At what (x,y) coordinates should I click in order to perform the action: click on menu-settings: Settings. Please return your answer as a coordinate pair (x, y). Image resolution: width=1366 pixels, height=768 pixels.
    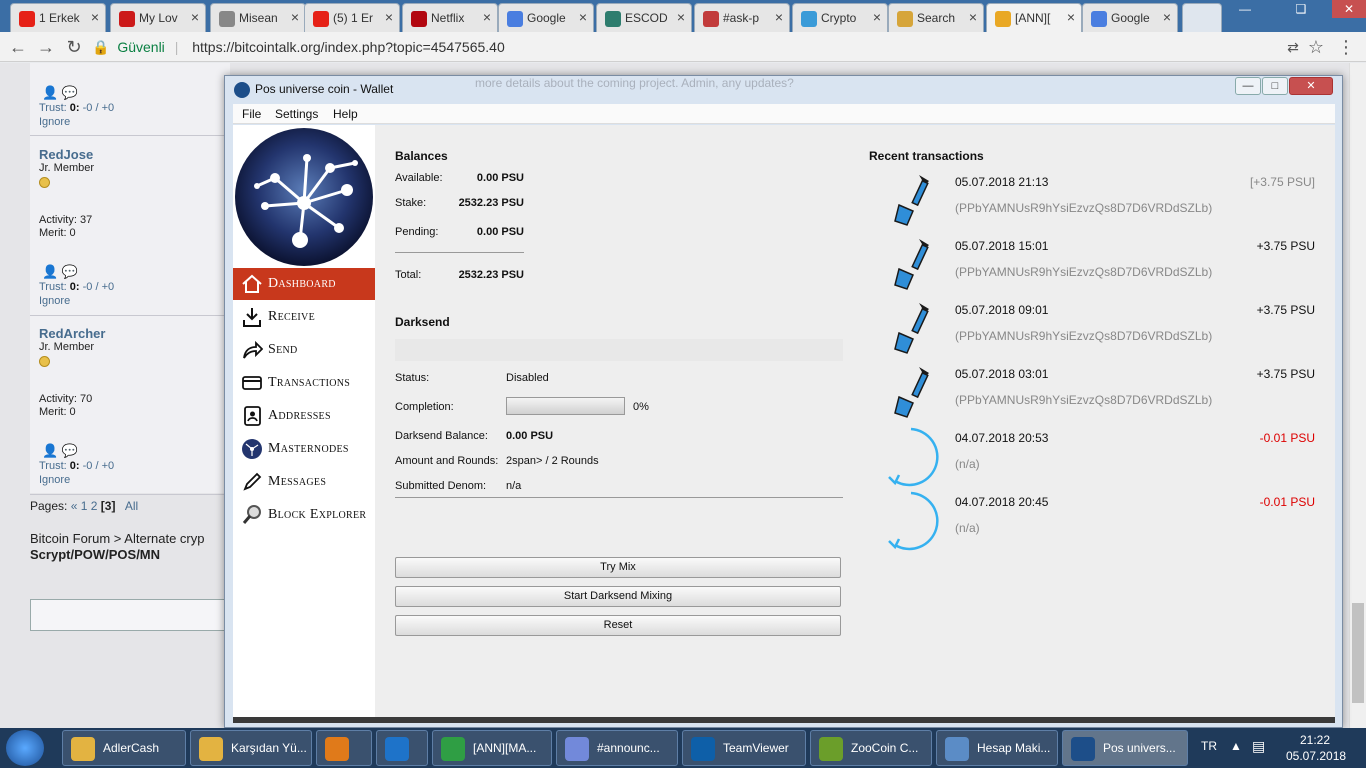
    Looking at the image, I should click on (296, 114).